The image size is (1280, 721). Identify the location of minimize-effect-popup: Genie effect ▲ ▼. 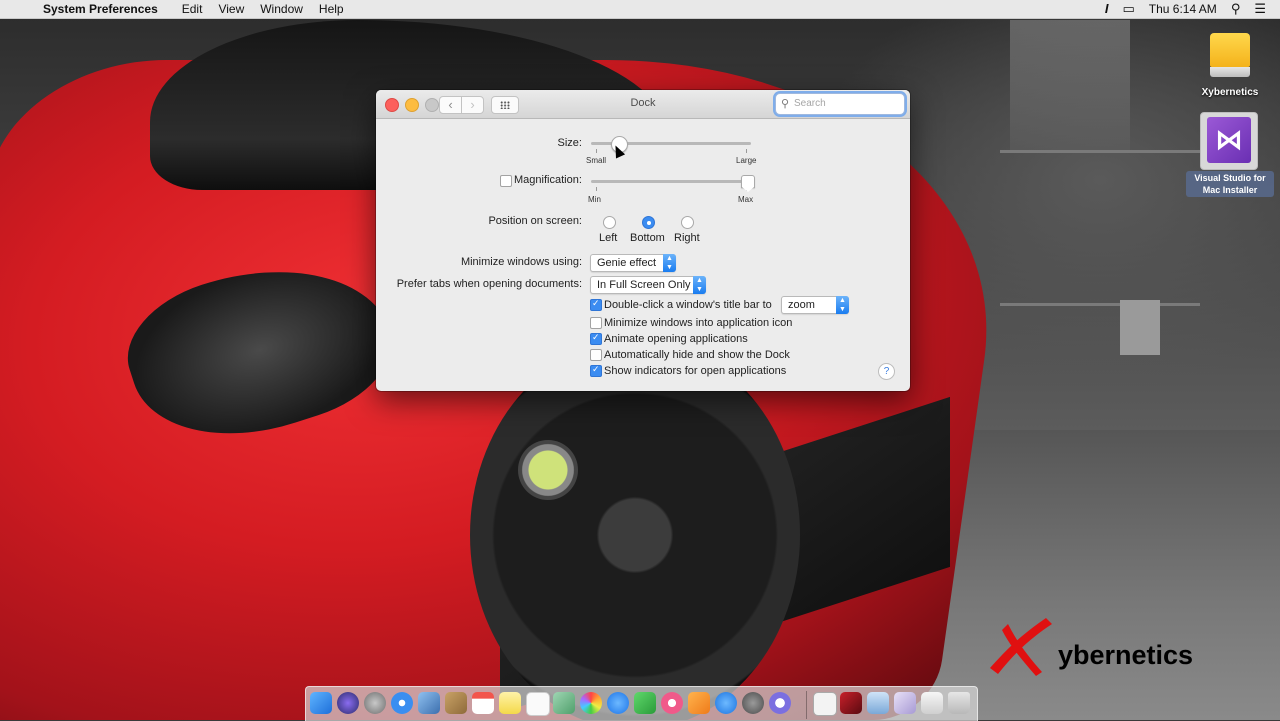
(633, 263).